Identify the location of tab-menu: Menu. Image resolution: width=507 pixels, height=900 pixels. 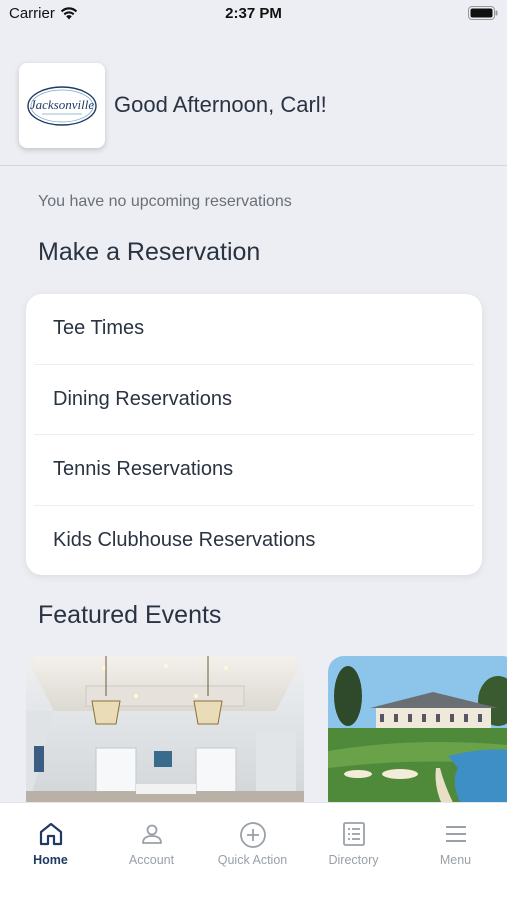
(455, 843).